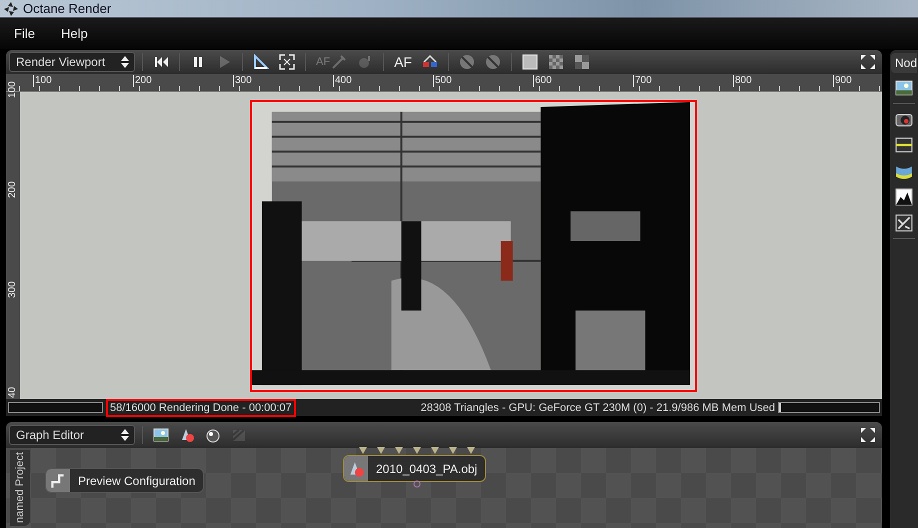  What do you see at coordinates (597, 408) in the screenshot?
I see `scene-info-text: 28308 Triangles - GPU: GeForce GT 230M (0) - 21.9/986 MB Mem Used` at bounding box center [597, 408].